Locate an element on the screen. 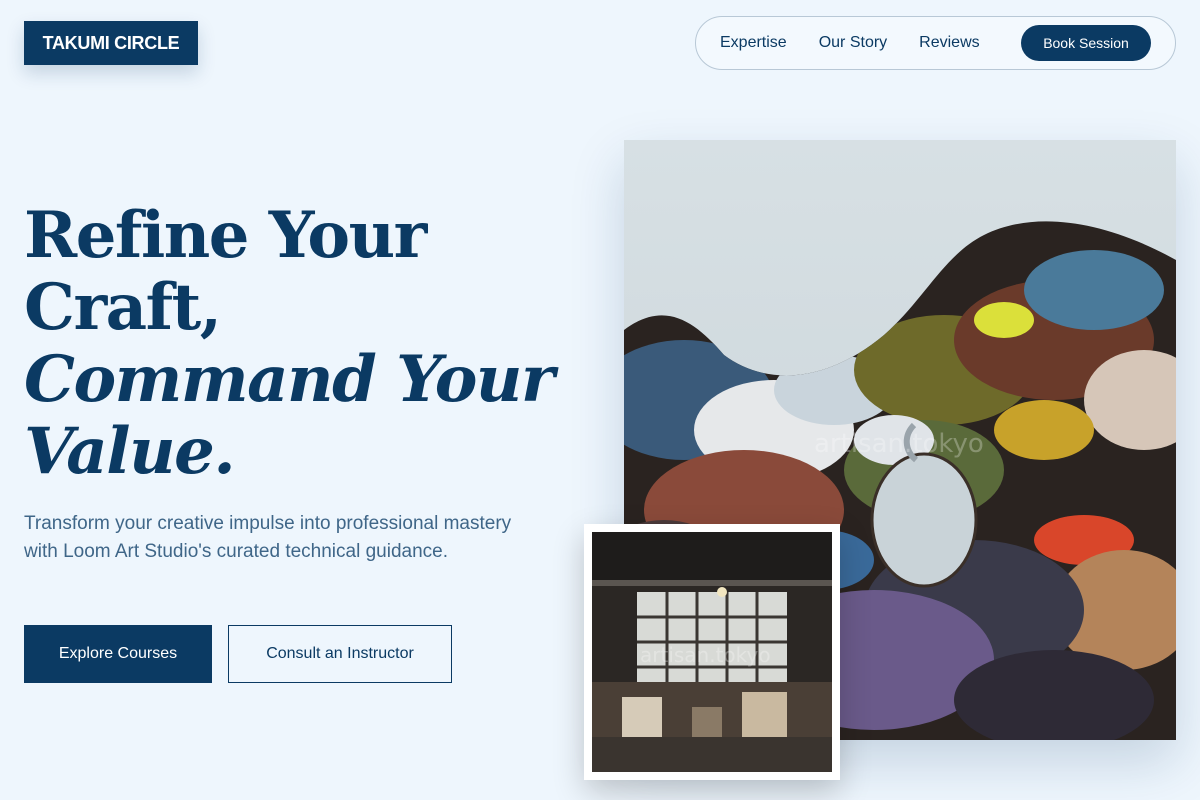  consult-instructor-button: Consult an Instructor is located at coordinates (340, 654).